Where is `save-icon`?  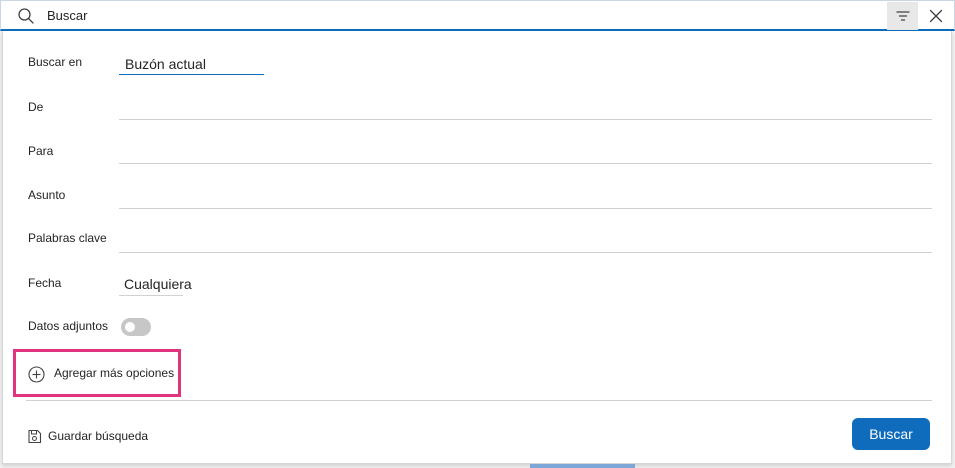 save-icon is located at coordinates (35, 436).